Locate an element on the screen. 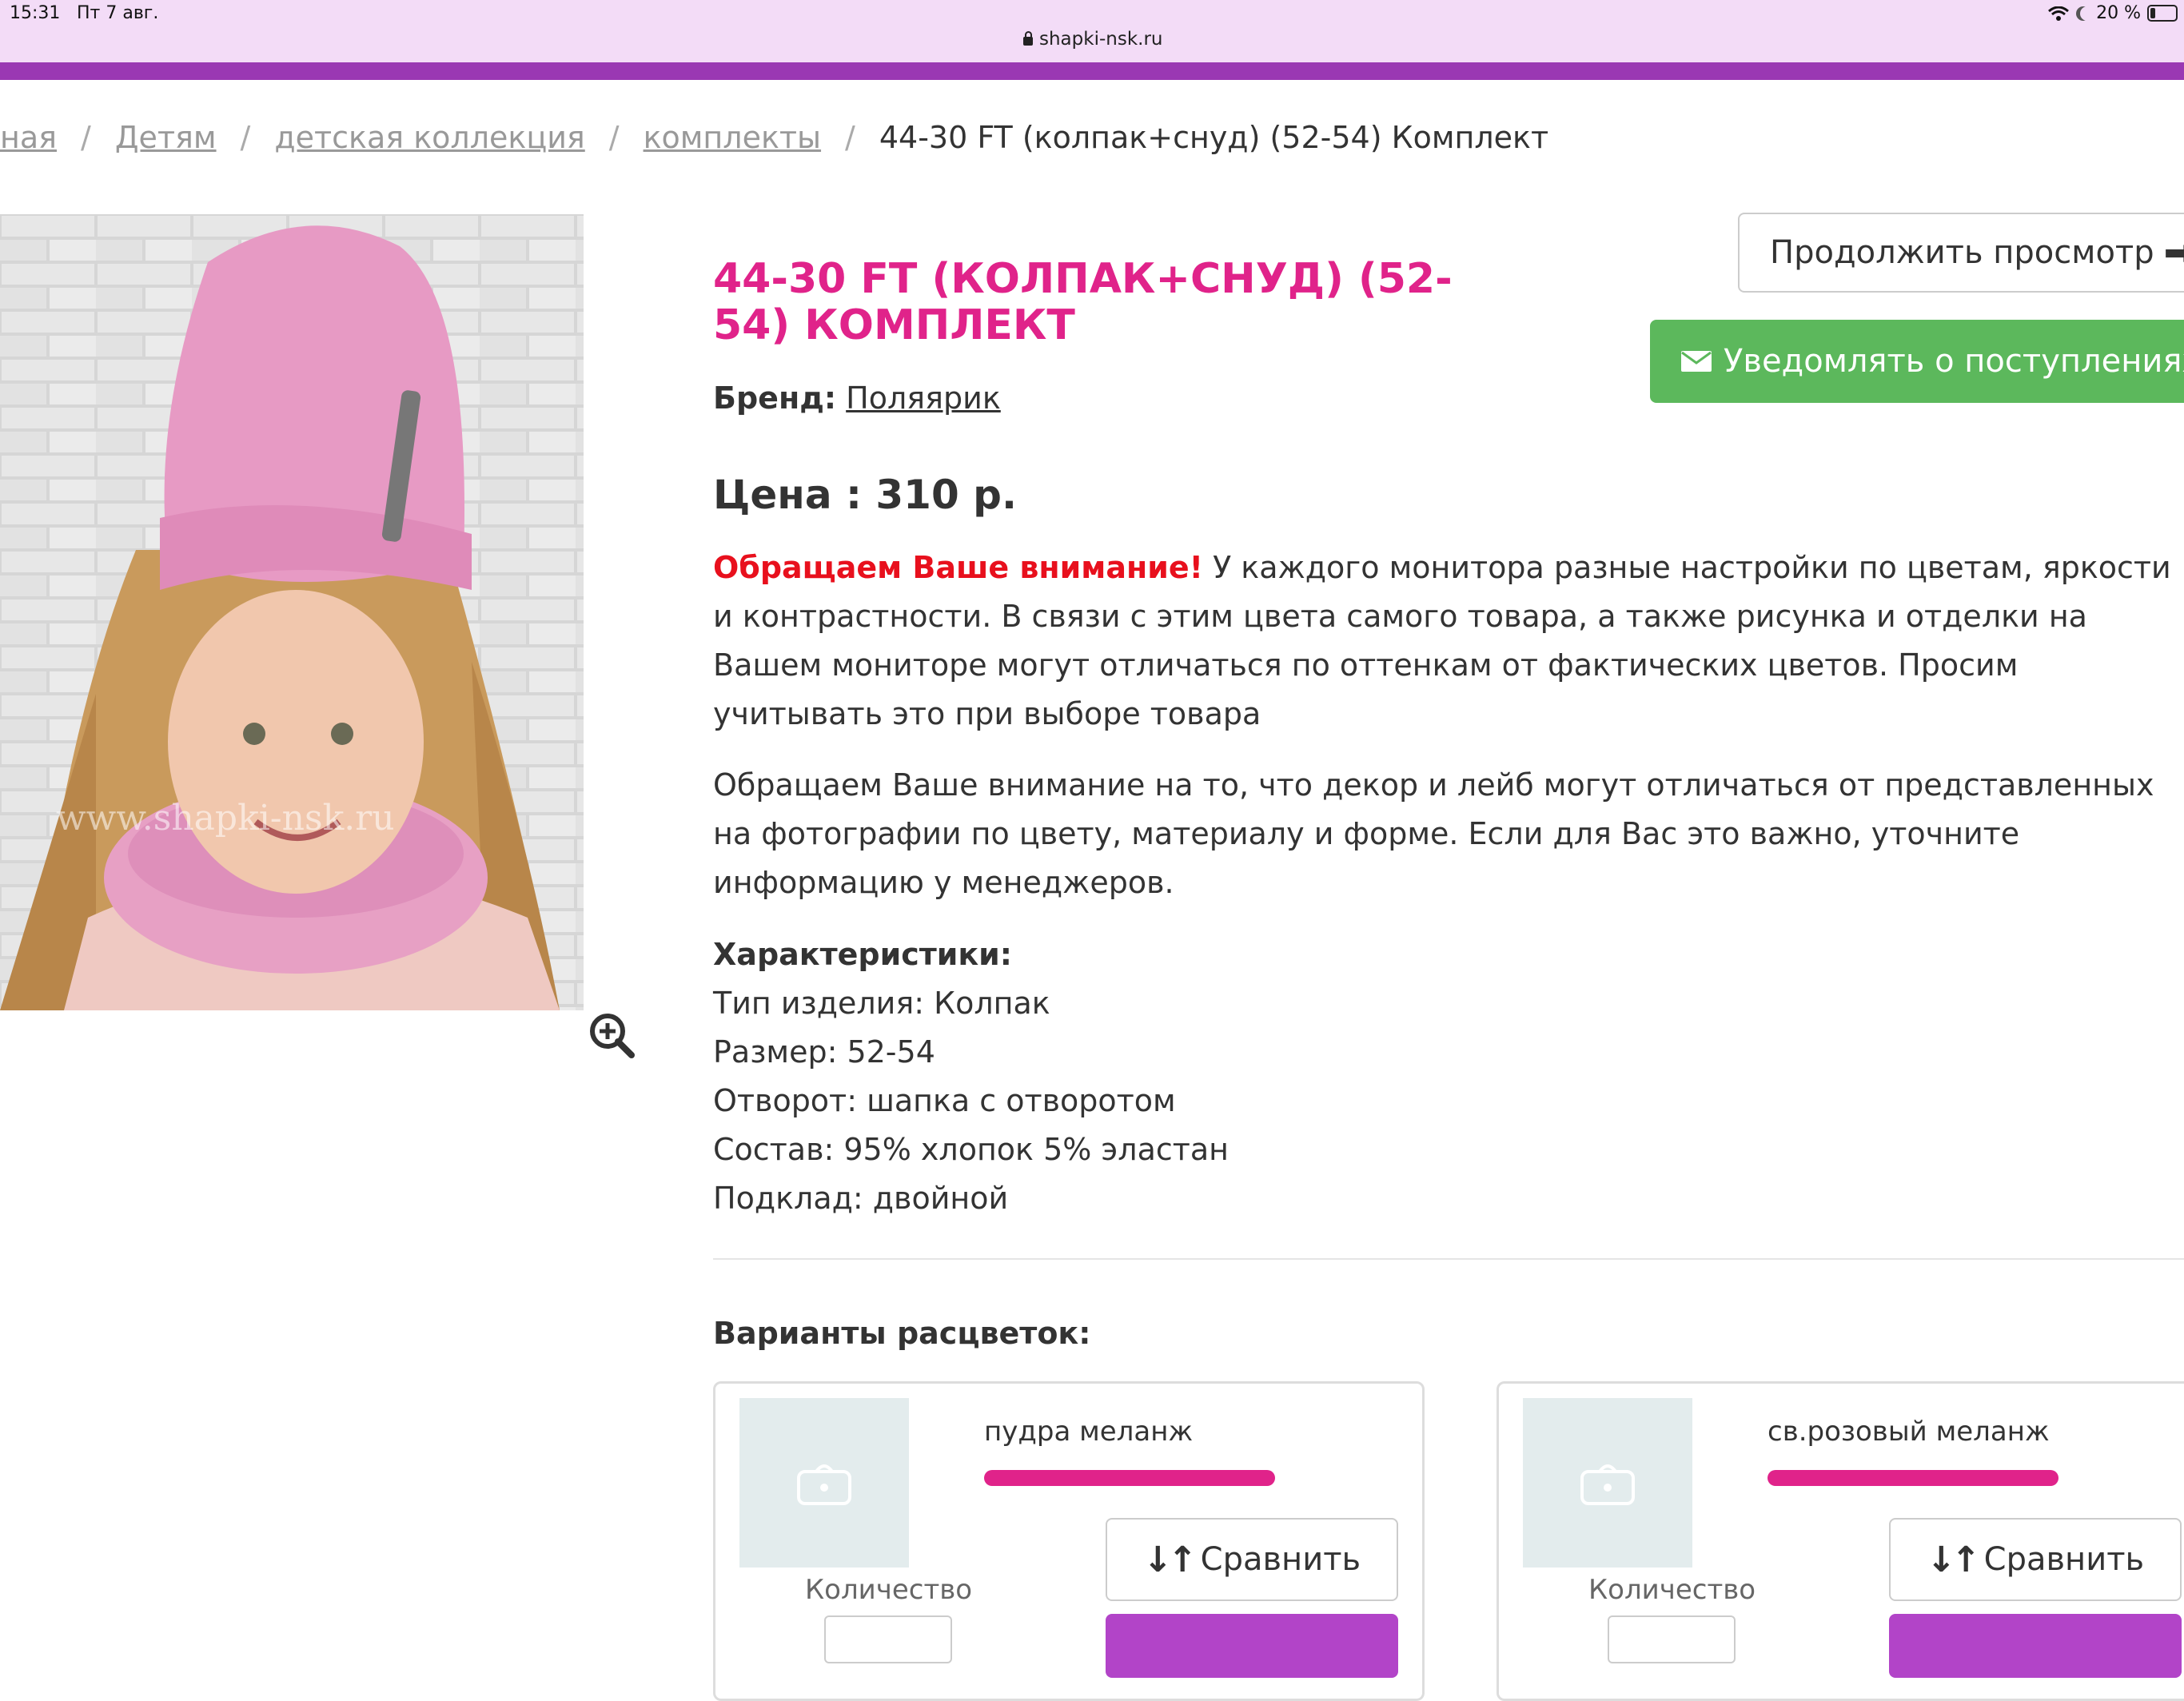 Image resolution: width=2184 pixels, height=1701 pixels. notify-label: Уведомлять о поступлениях is located at coordinates (1954, 361).